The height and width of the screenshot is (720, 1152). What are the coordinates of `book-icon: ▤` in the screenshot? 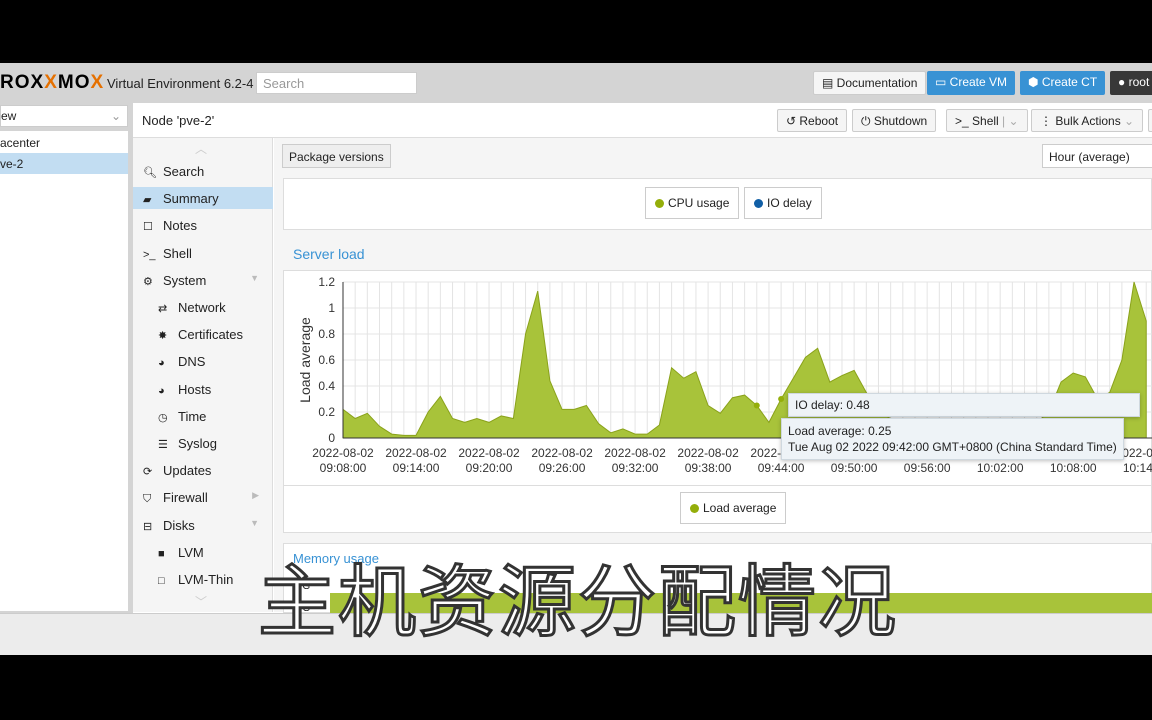 It's located at (829, 83).